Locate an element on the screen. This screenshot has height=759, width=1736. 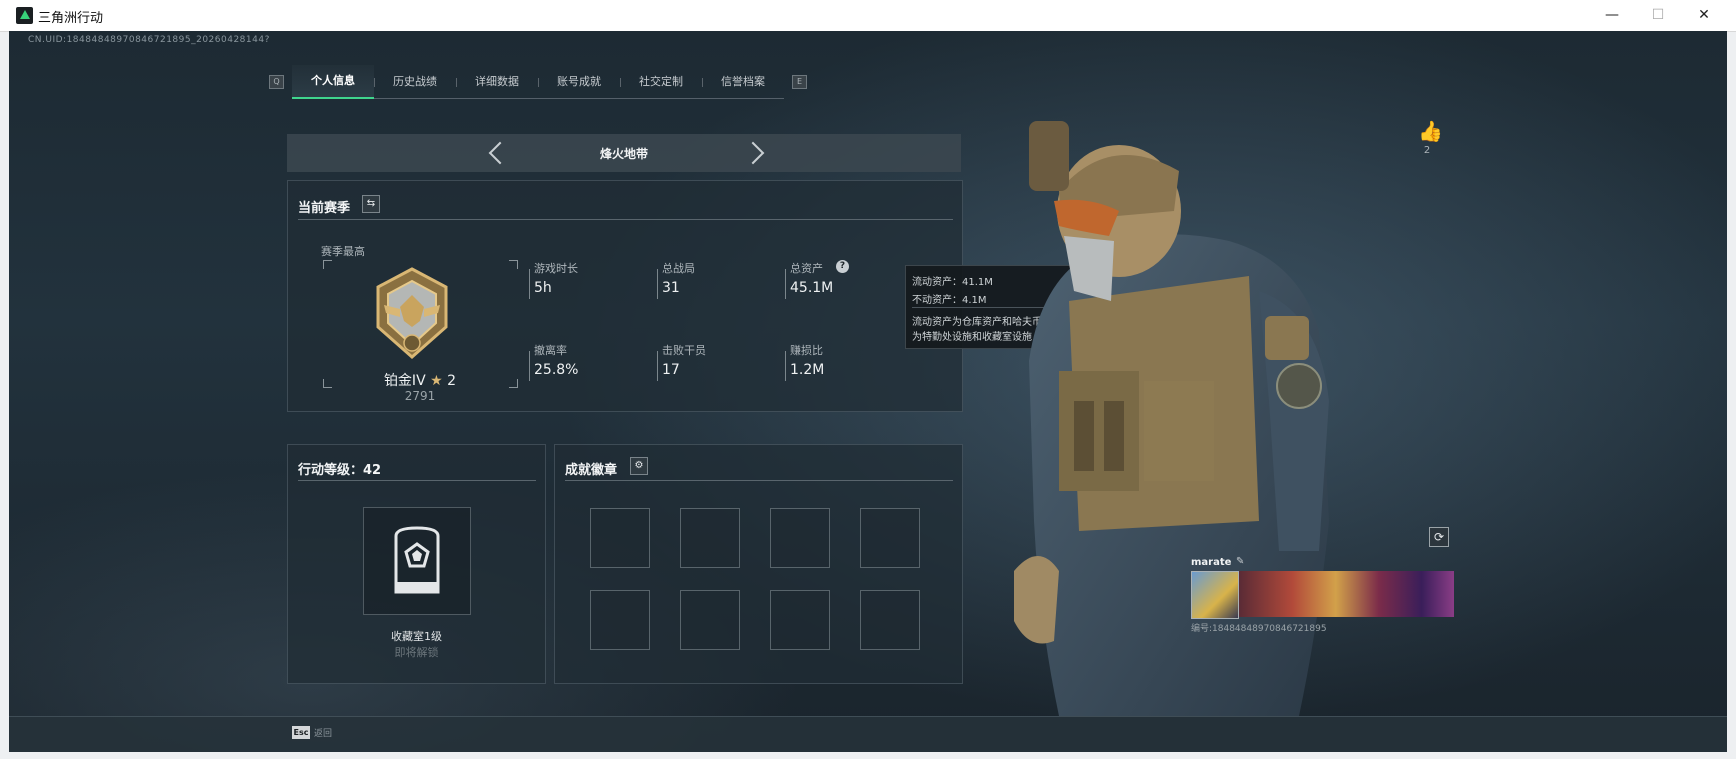
thumbs-up-icon: 👍 is located at coordinates (1430, 131).